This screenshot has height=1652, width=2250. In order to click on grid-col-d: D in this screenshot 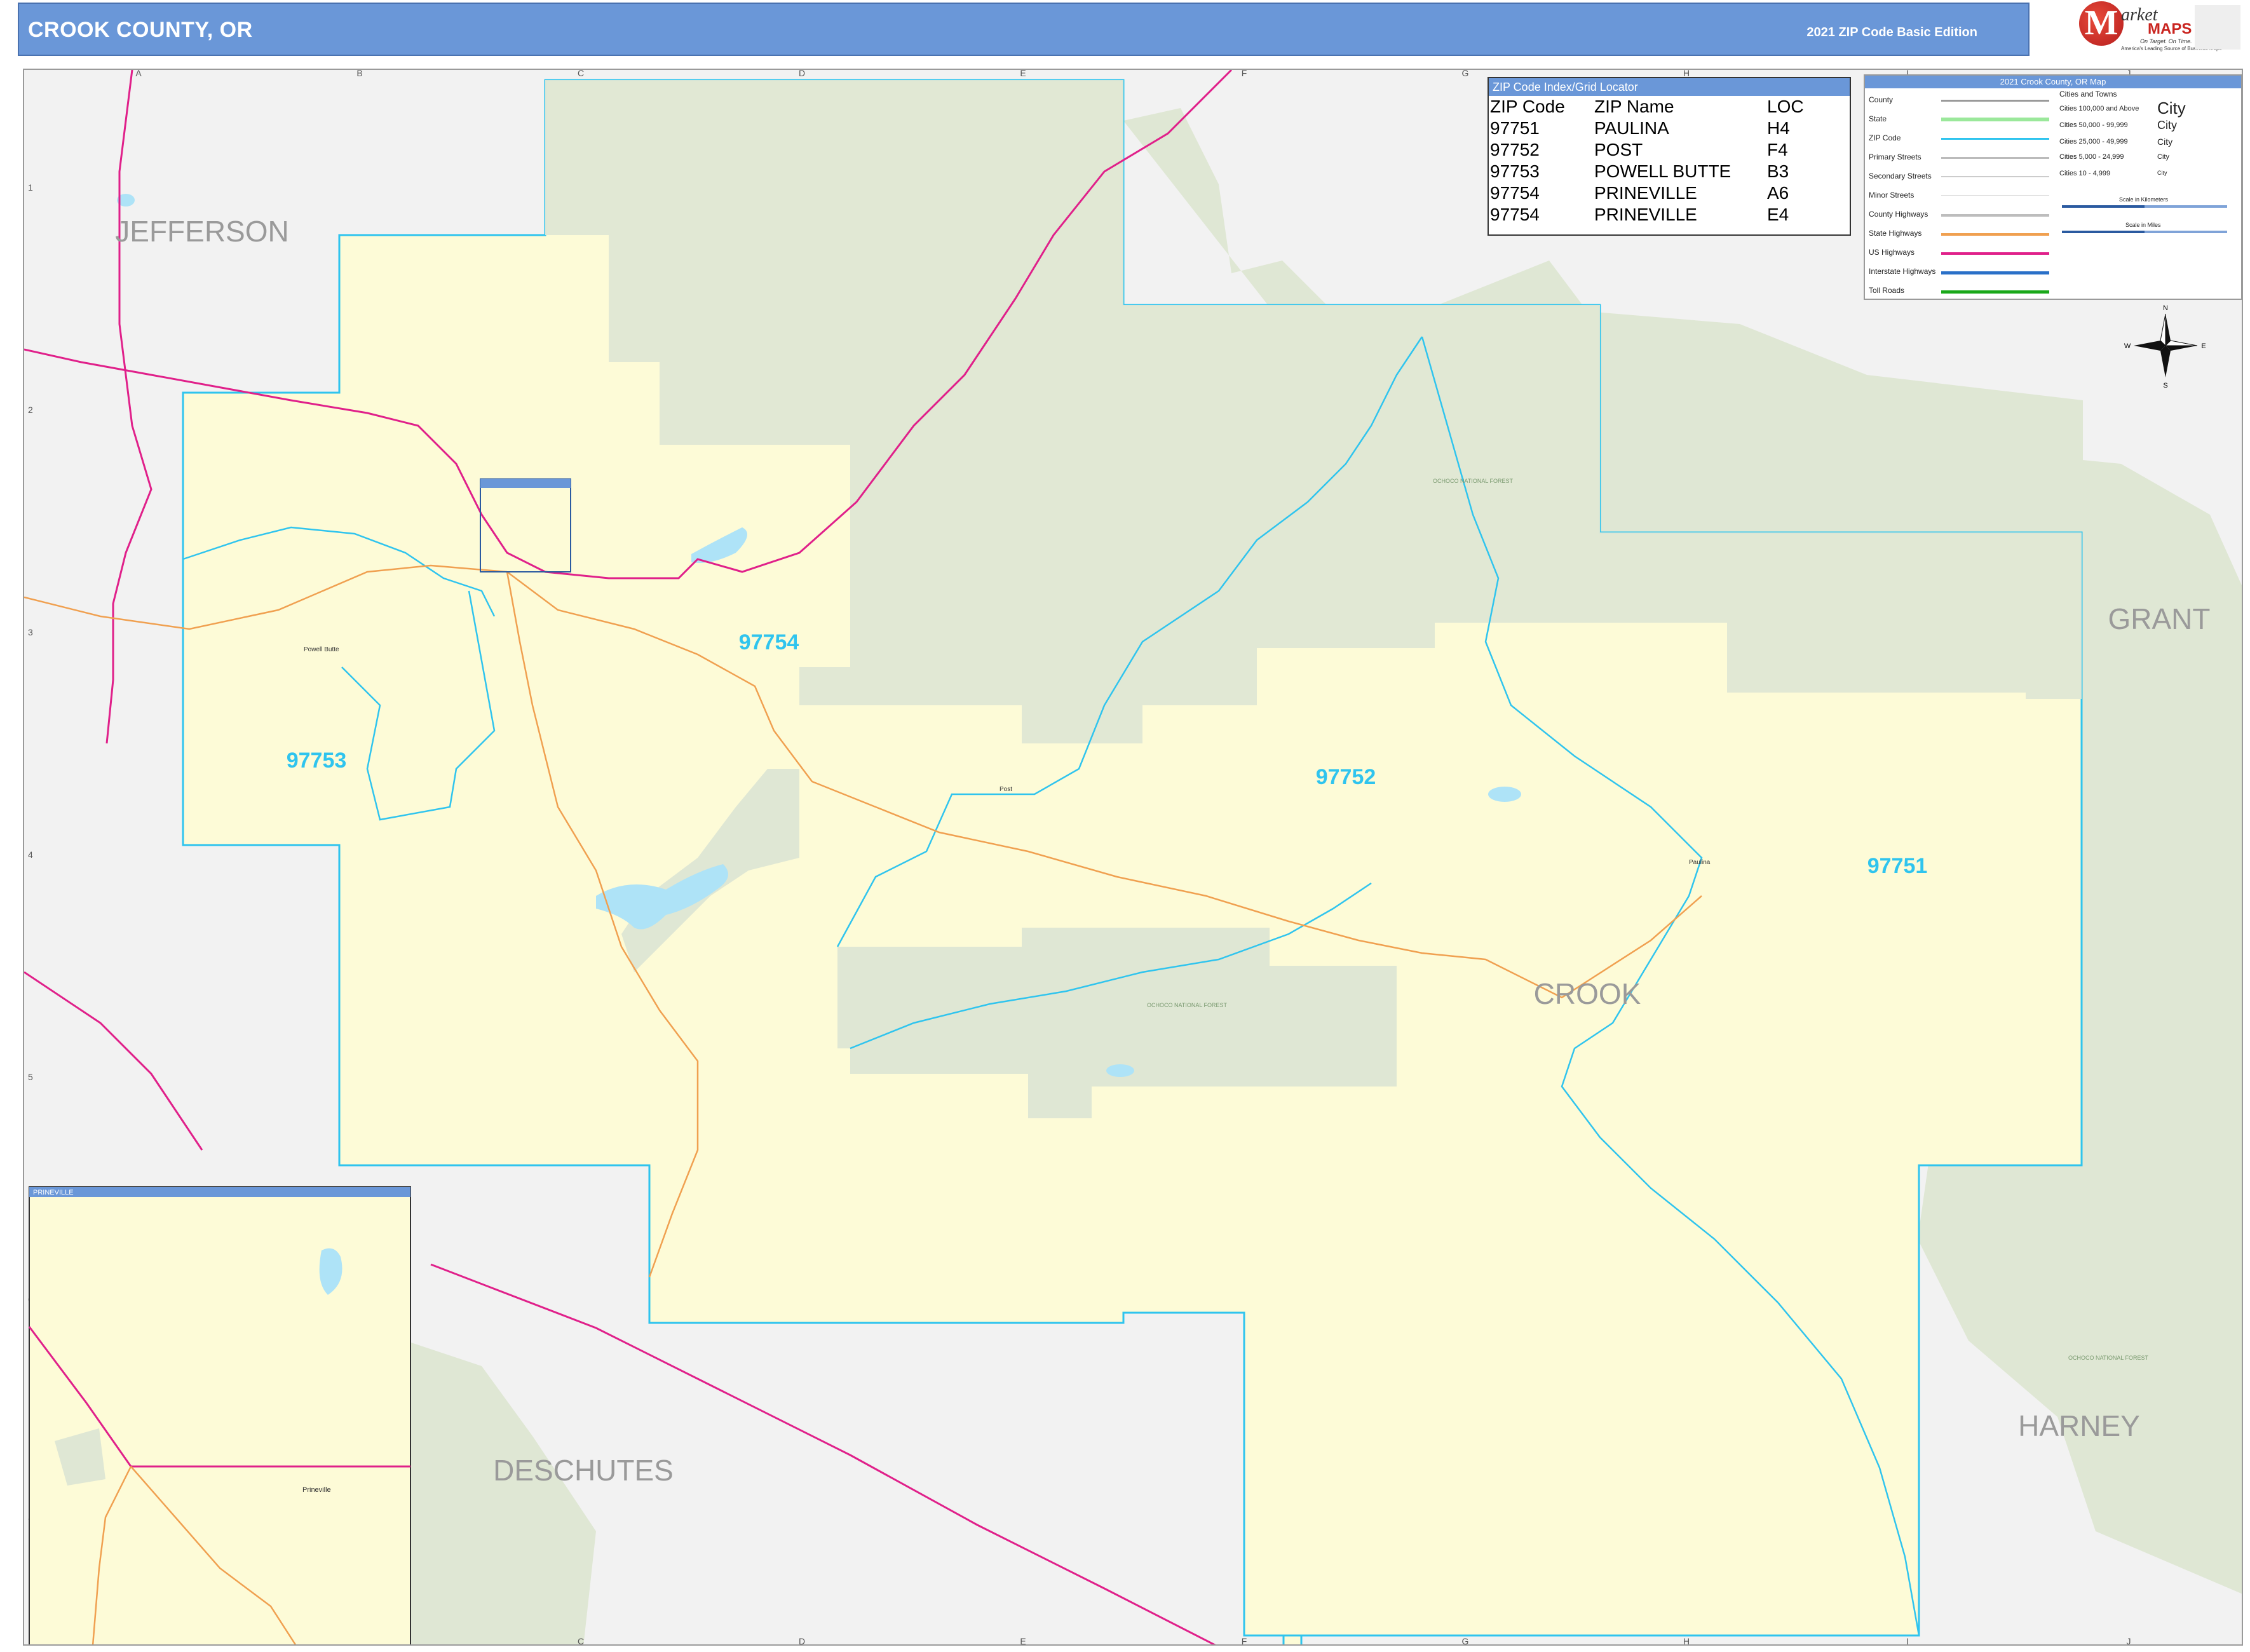, I will do `click(802, 74)`.